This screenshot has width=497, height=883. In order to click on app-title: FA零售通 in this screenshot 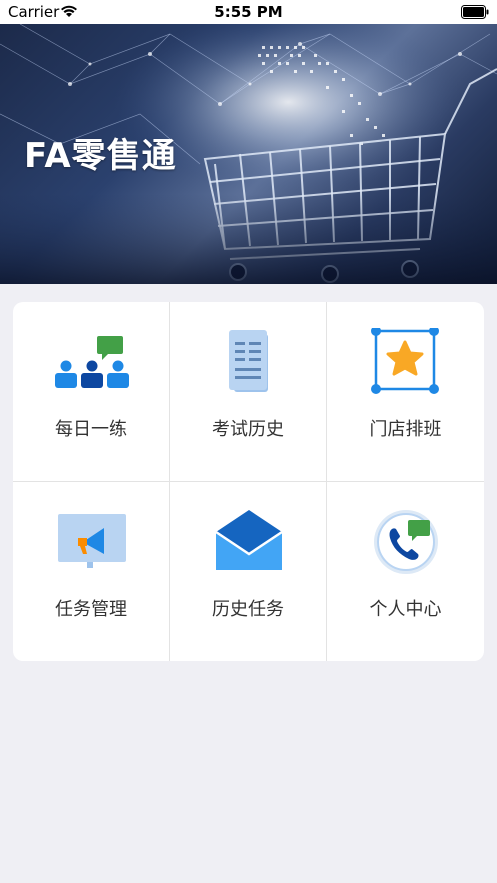, I will do `click(100, 156)`.